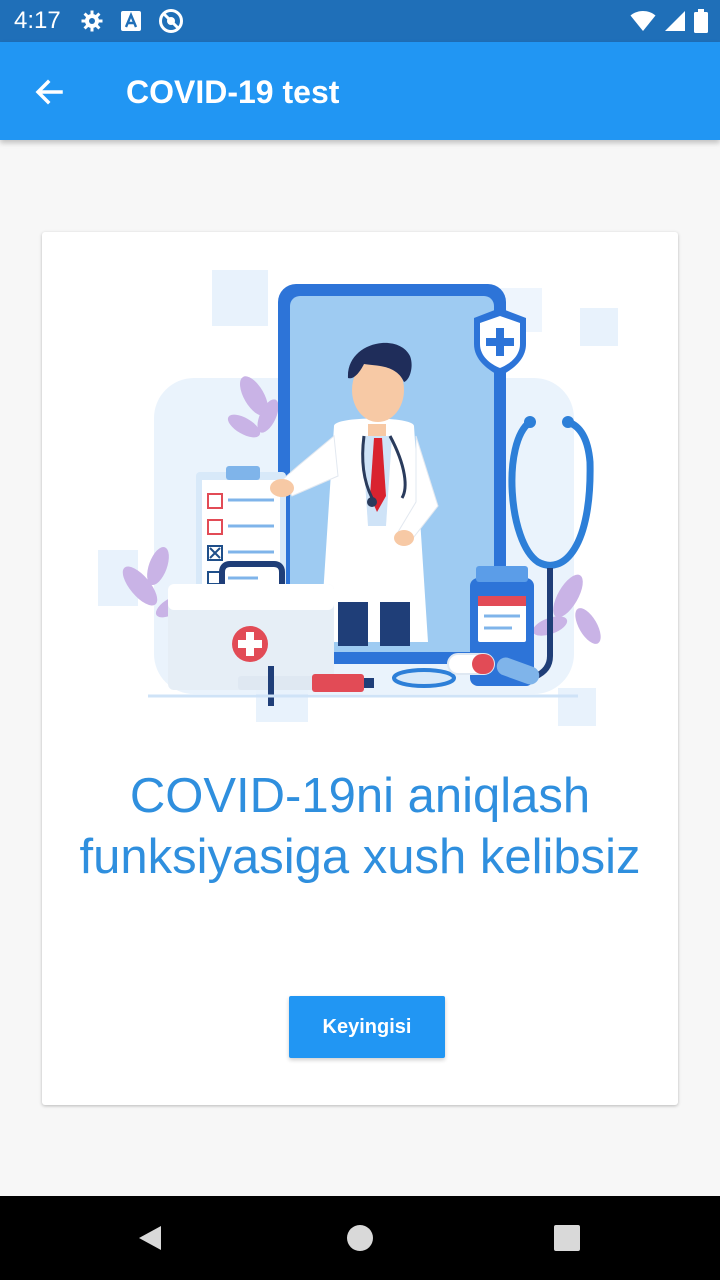 Image resolution: width=720 pixels, height=1280 pixels. I want to click on nav-home-button, so click(360, 1238).